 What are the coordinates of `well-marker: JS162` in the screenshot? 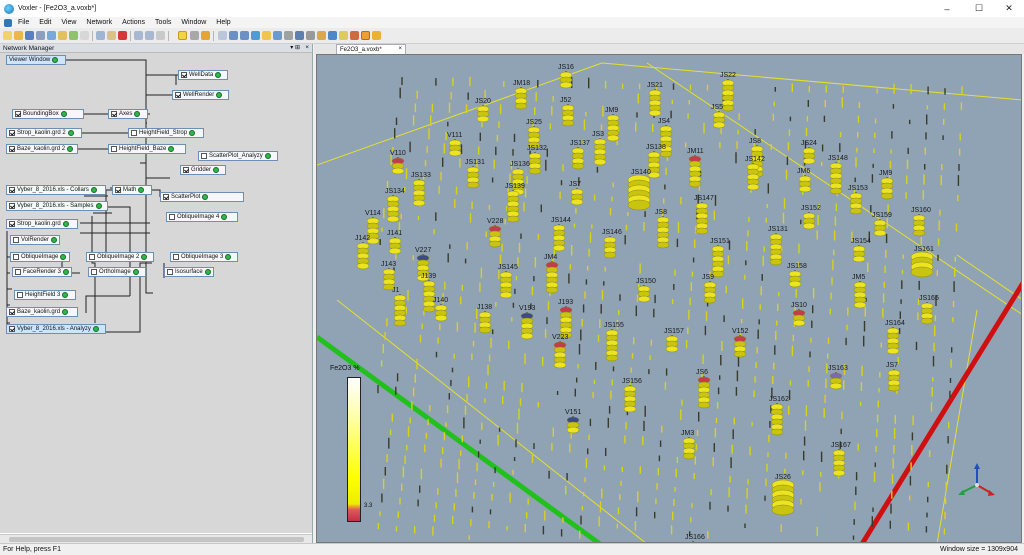 It's located at (779, 416).